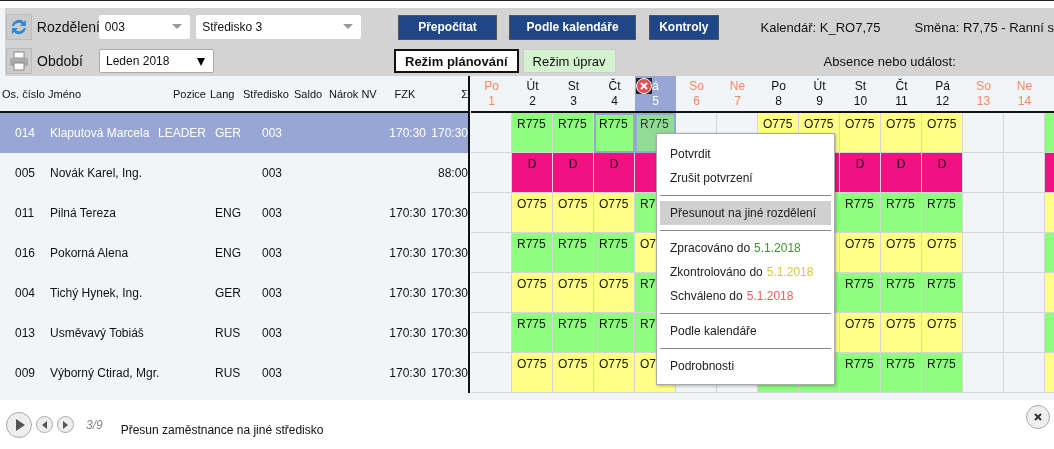 Image resolution: width=1054 pixels, height=449 pixels. I want to click on table-cell: 88:00, so click(452, 173).